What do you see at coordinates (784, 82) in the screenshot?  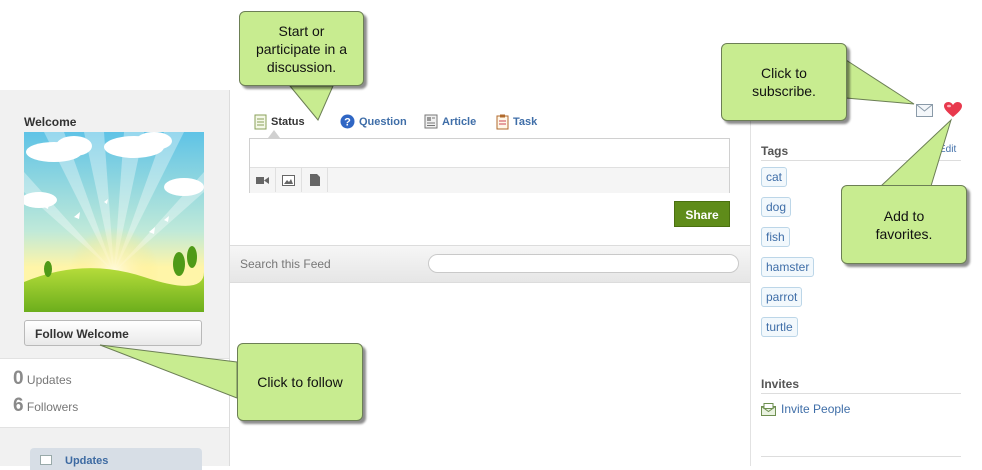 I see `callout-subscribe: Click to subscribe.` at bounding box center [784, 82].